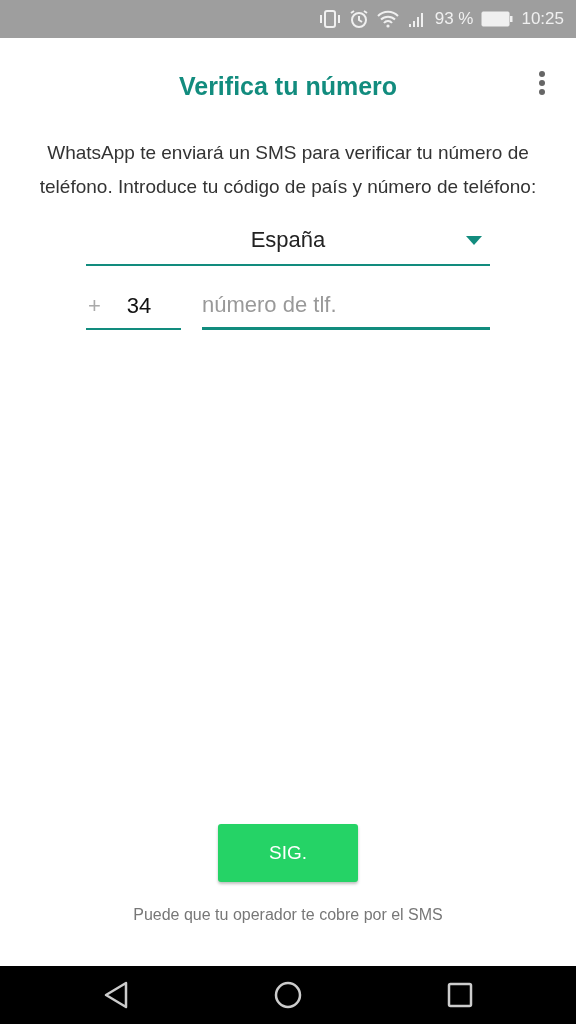 Image resolution: width=576 pixels, height=1024 pixels. I want to click on wifi-icon, so click(387, 19).